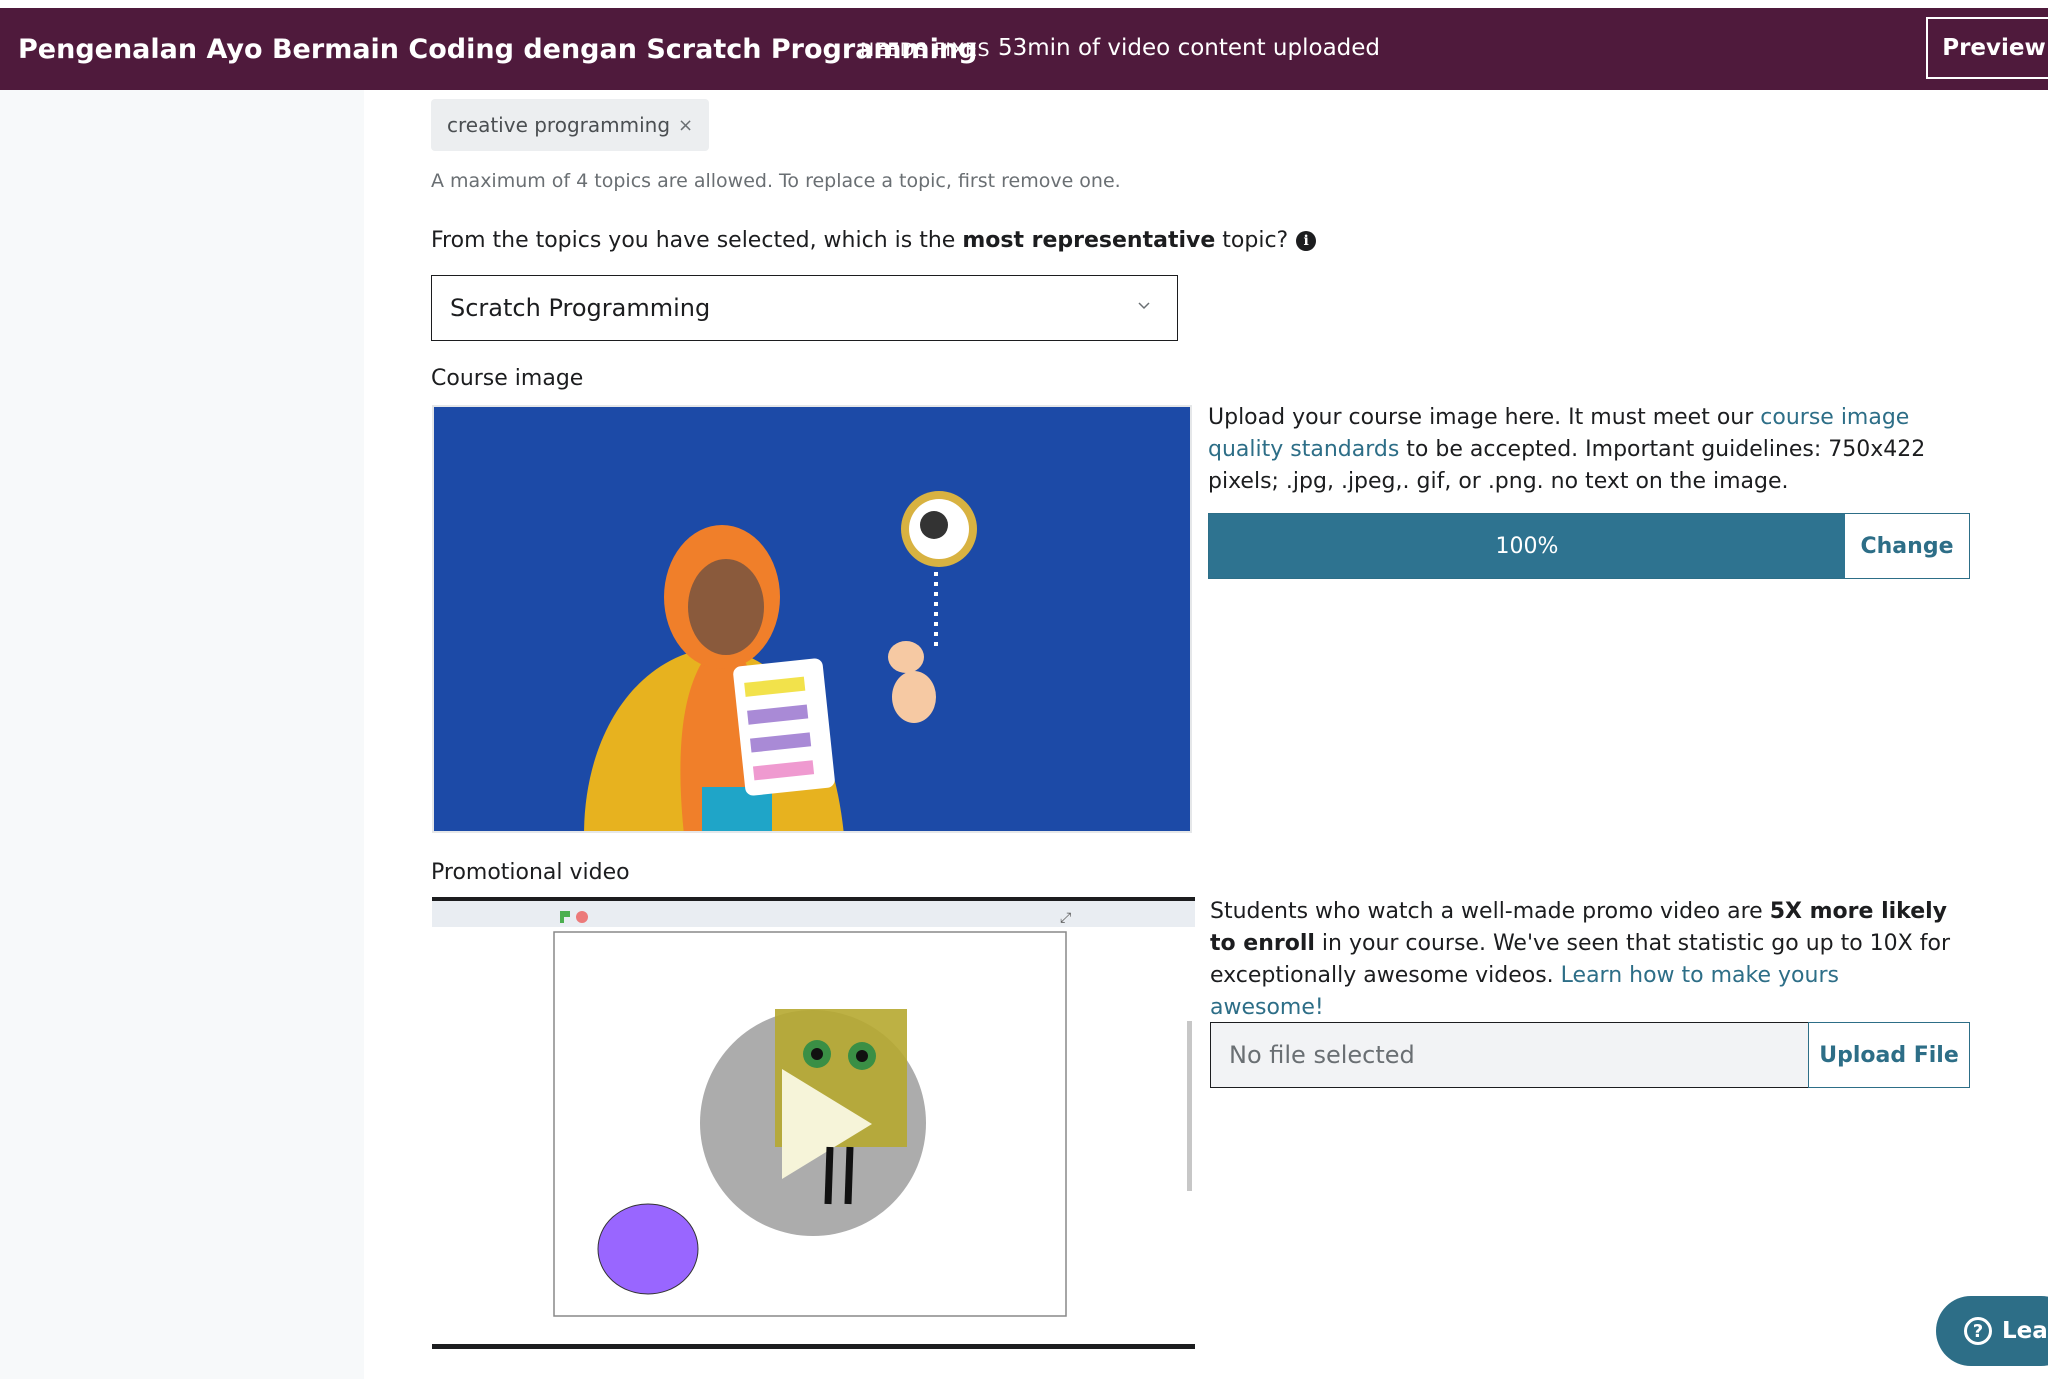 The height and width of the screenshot is (1379, 2048). Describe the element at coordinates (1189, 48) in the screenshot. I see `upload-status: 53min of video content uploaded` at that location.